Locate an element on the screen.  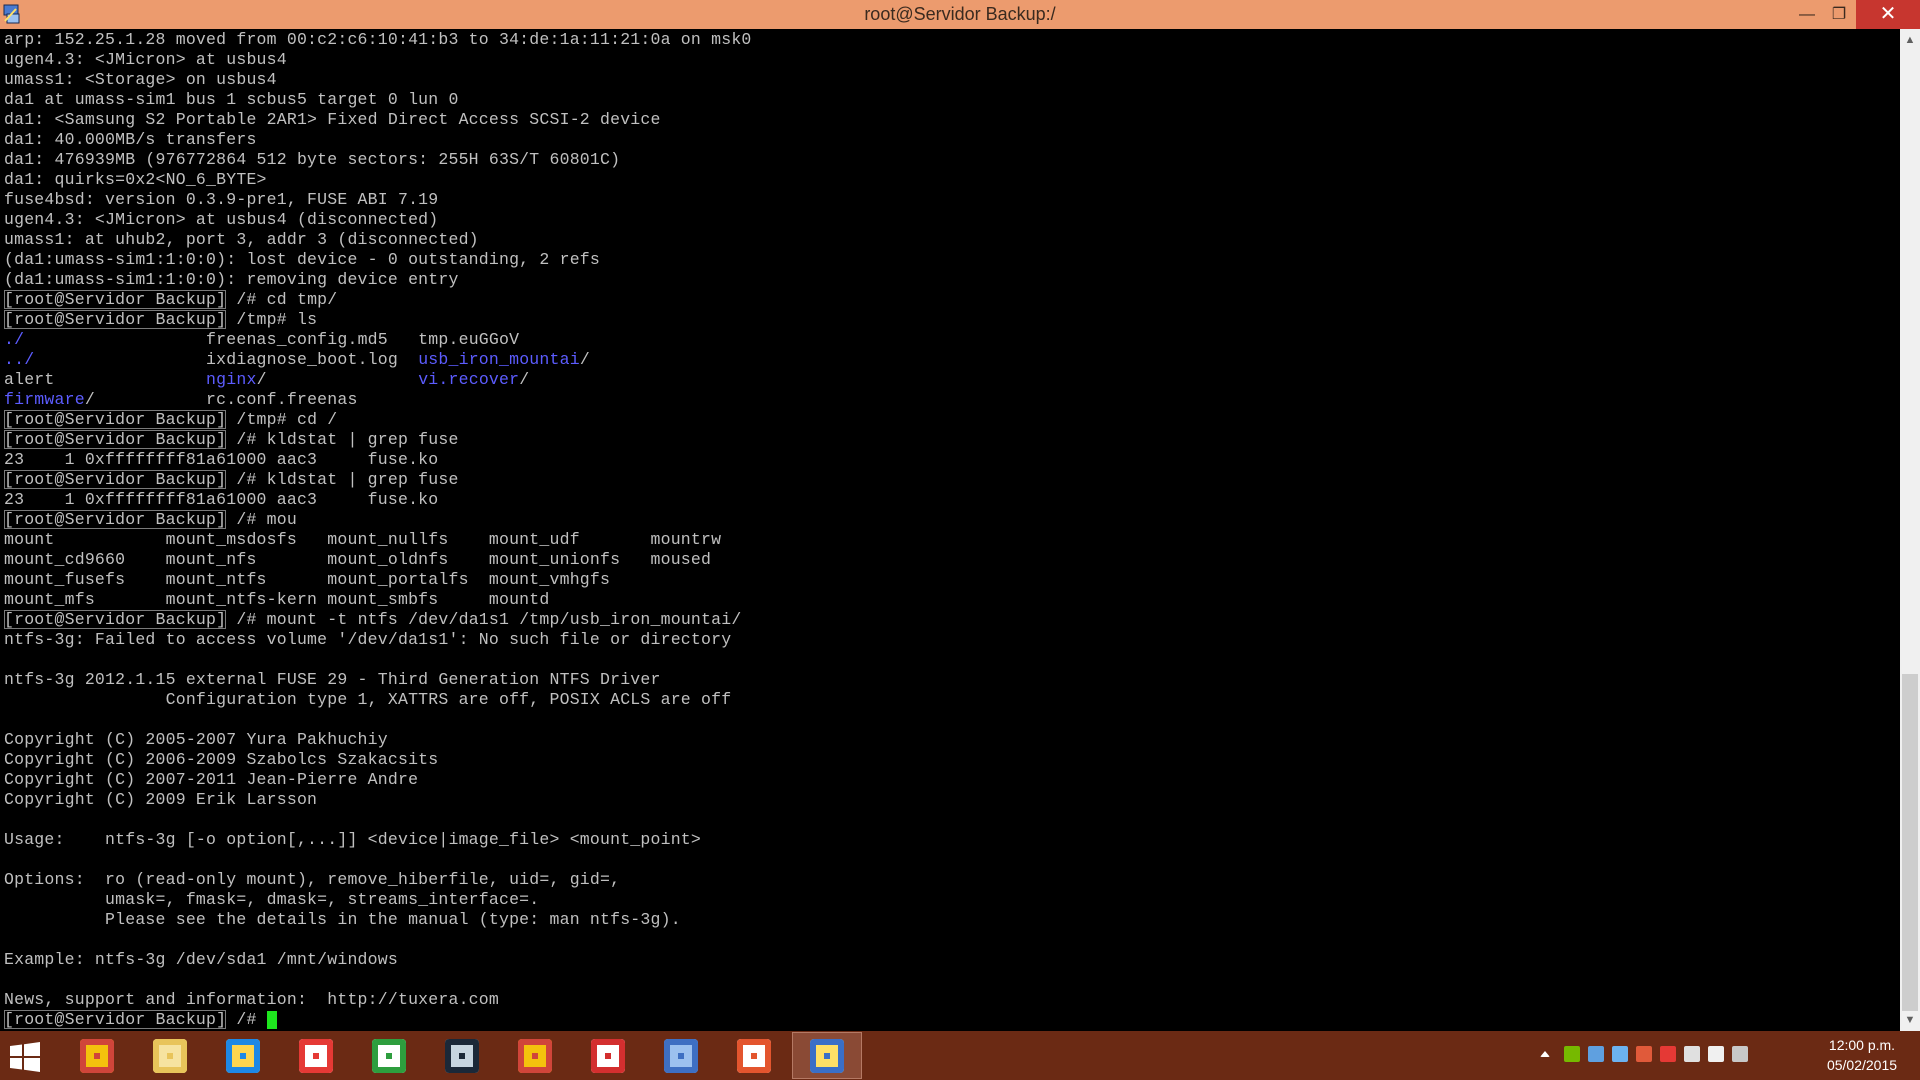
scroll-up-button: ▲ is located at coordinates (1910, 40).